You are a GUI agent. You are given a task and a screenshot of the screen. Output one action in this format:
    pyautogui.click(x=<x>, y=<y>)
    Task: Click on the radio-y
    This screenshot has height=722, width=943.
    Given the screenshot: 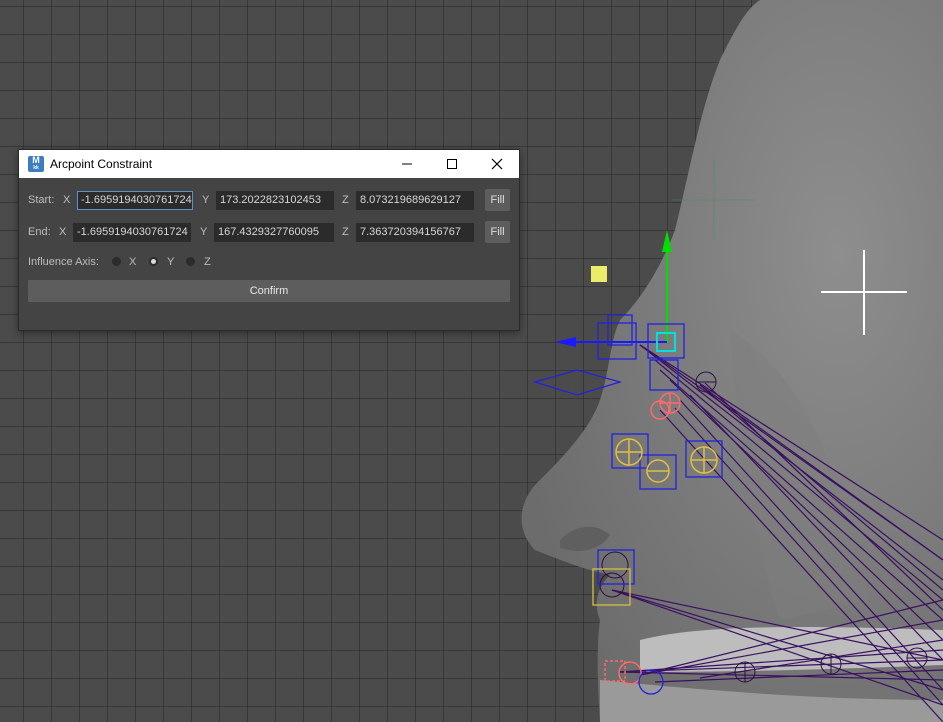 What is the action you would take?
    pyautogui.click(x=153, y=261)
    